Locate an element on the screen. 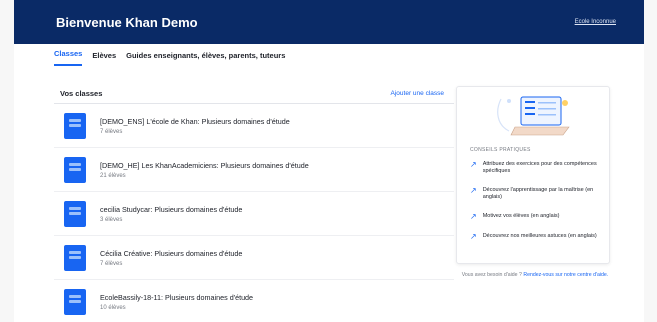 This screenshot has width=657, height=322. school-link: Ecole Inconnue is located at coordinates (595, 22).